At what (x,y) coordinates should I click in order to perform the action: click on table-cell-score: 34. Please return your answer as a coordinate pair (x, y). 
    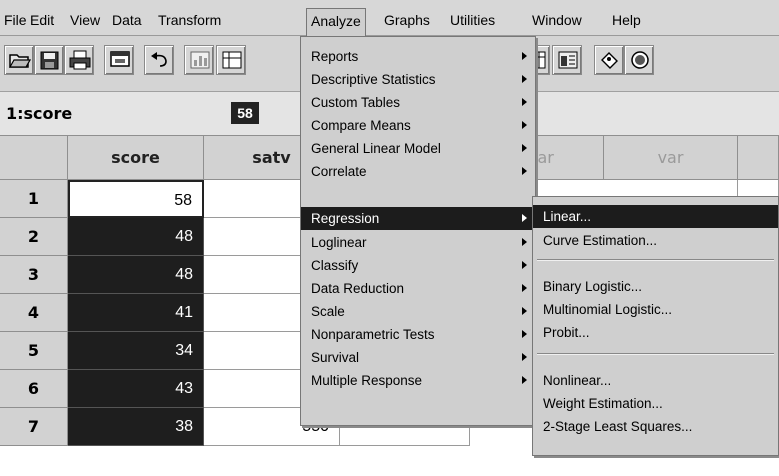
    Looking at the image, I should click on (136, 351).